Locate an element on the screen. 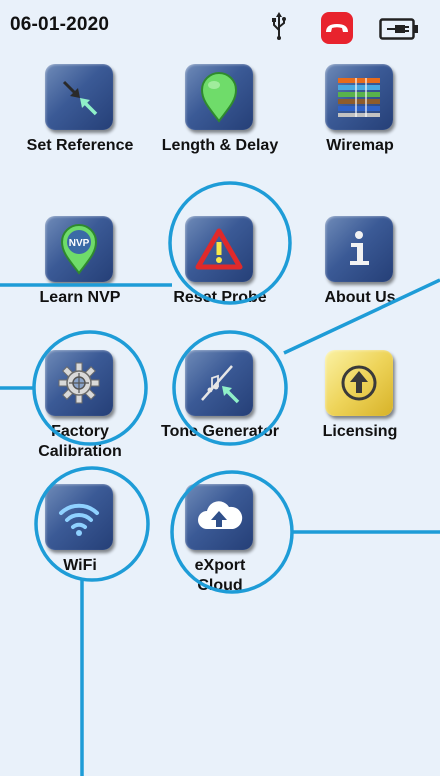  tone-generator-label: Tone Generator is located at coordinates (220, 431).